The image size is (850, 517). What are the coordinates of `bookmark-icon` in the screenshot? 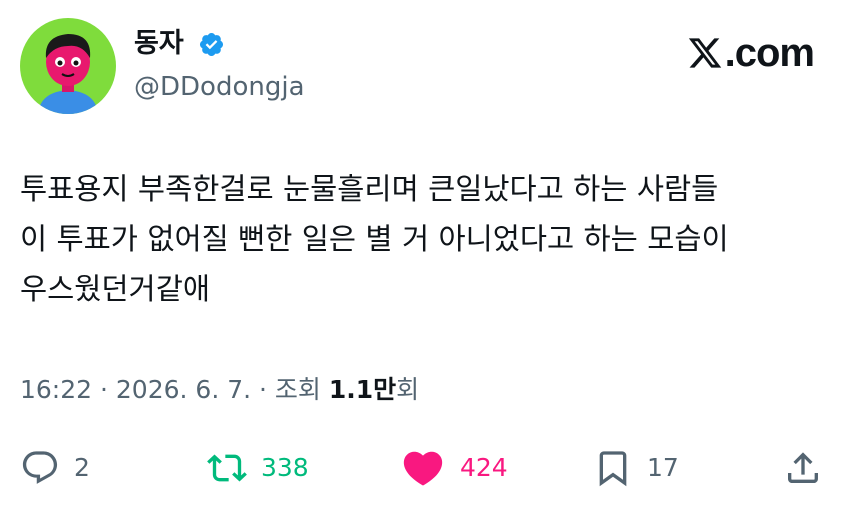 It's located at (613, 469).